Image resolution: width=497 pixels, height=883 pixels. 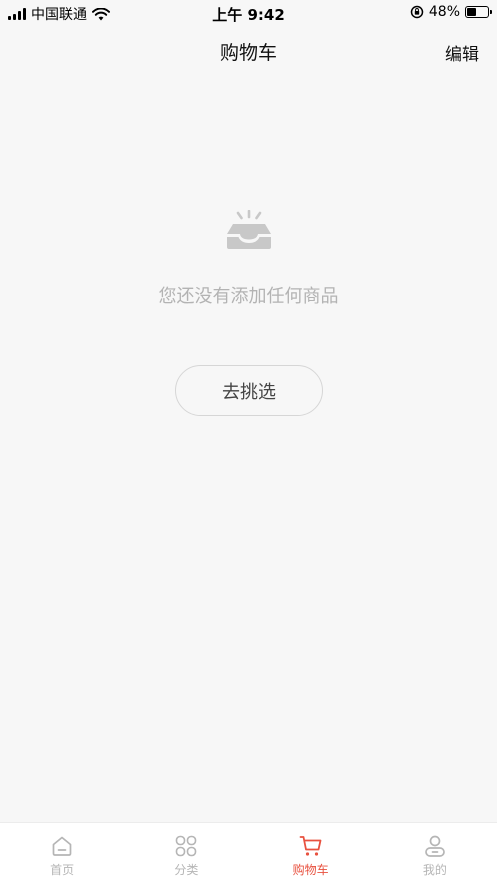 I want to click on tab-label: 首页, so click(x=62, y=870).